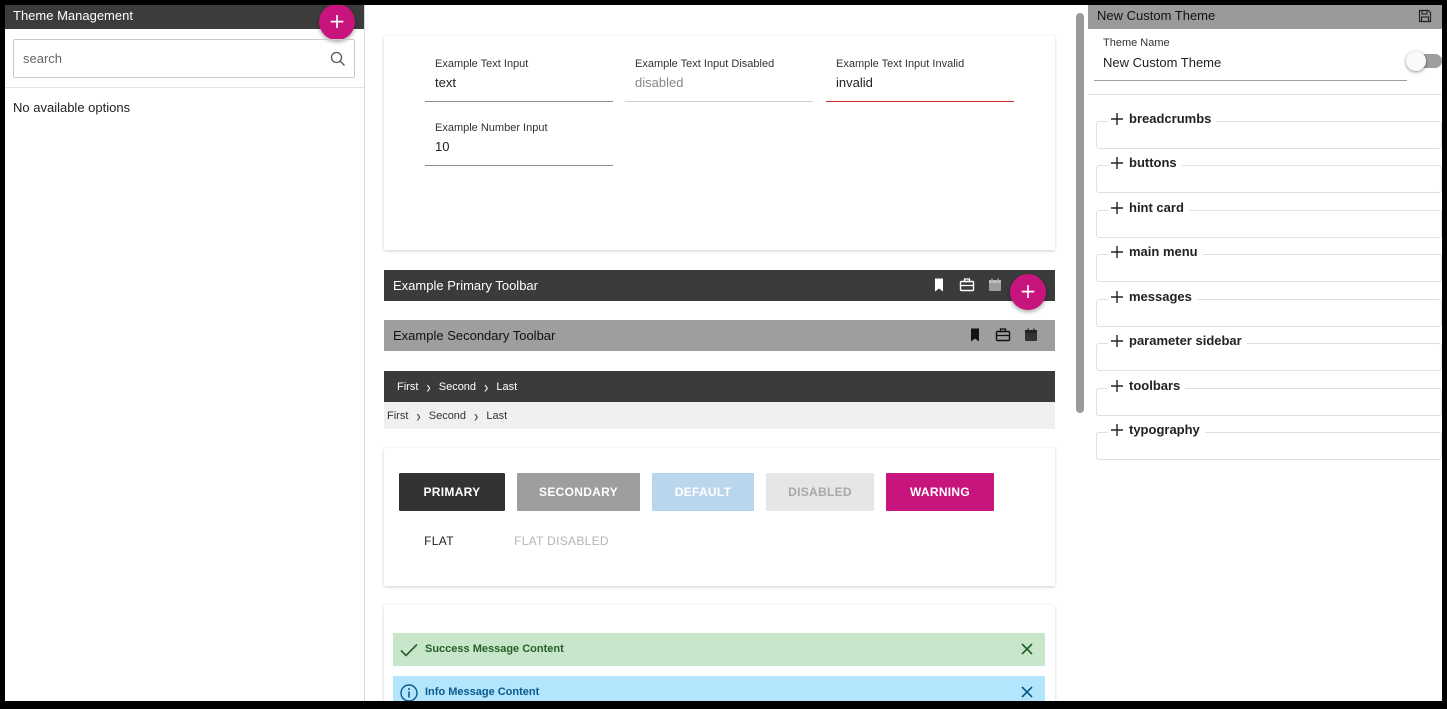 Image resolution: width=1447 pixels, height=709 pixels. Describe the element at coordinates (1269, 397) in the screenshot. I see `section-toolbars: toolbars` at that location.